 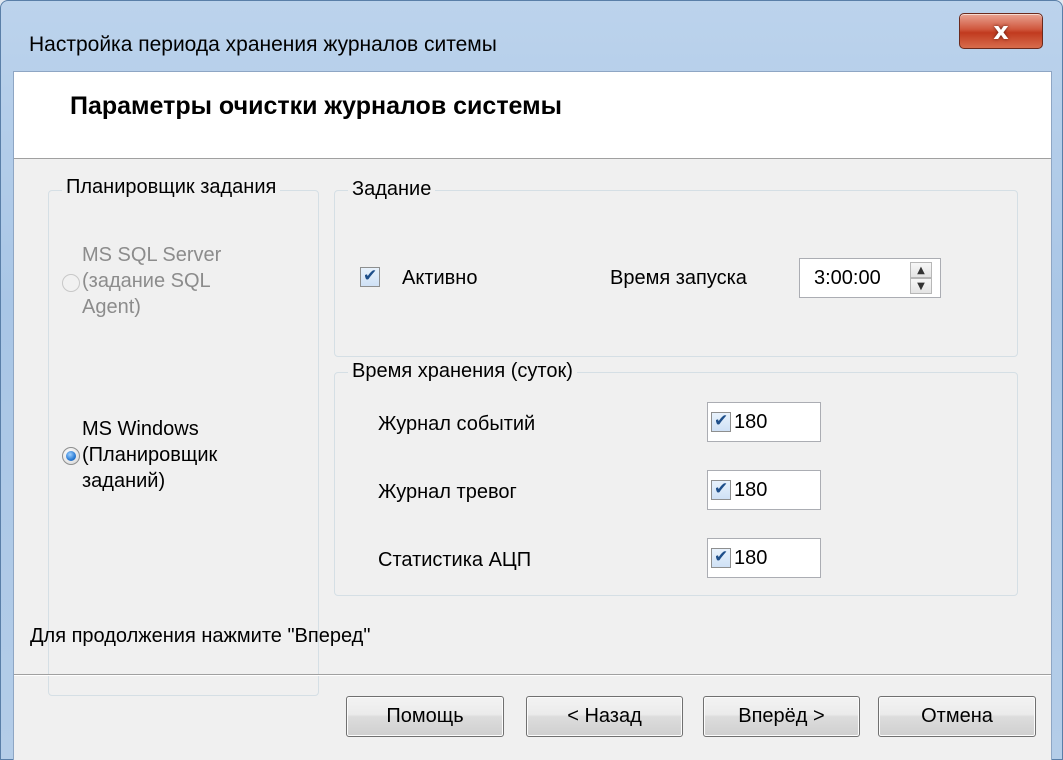 I want to click on radio-sql-server-label: MS SQL Server (задание SQL Agent), so click(x=151, y=281).